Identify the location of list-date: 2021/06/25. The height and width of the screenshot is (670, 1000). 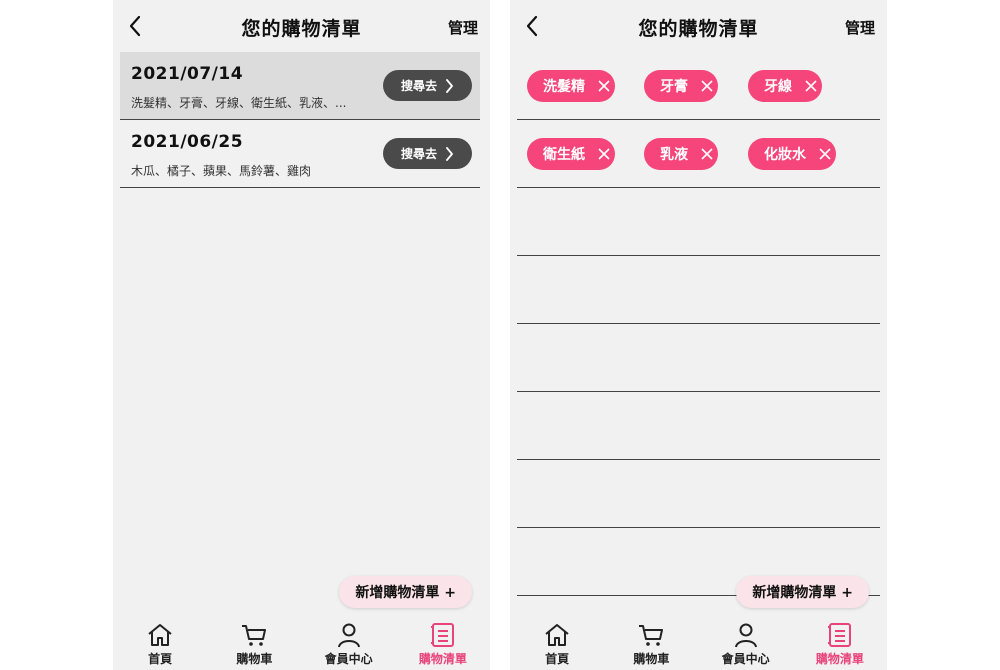
(187, 142).